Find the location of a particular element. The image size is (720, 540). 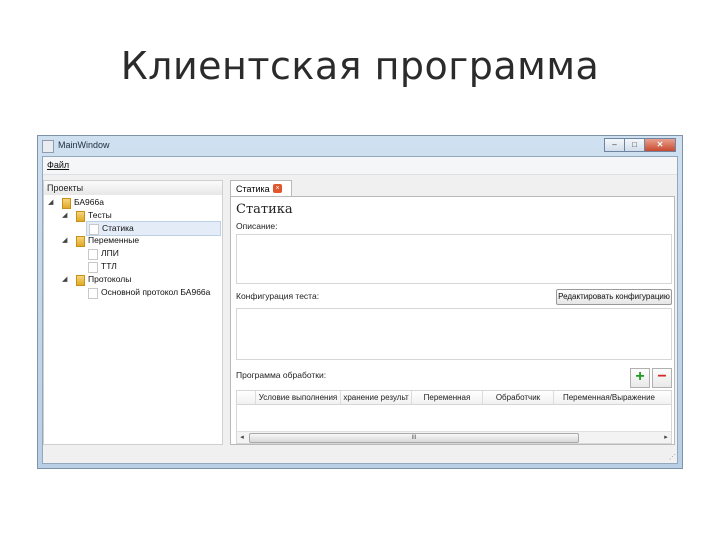

tree-item-label: ЛПИ is located at coordinates (110, 253).